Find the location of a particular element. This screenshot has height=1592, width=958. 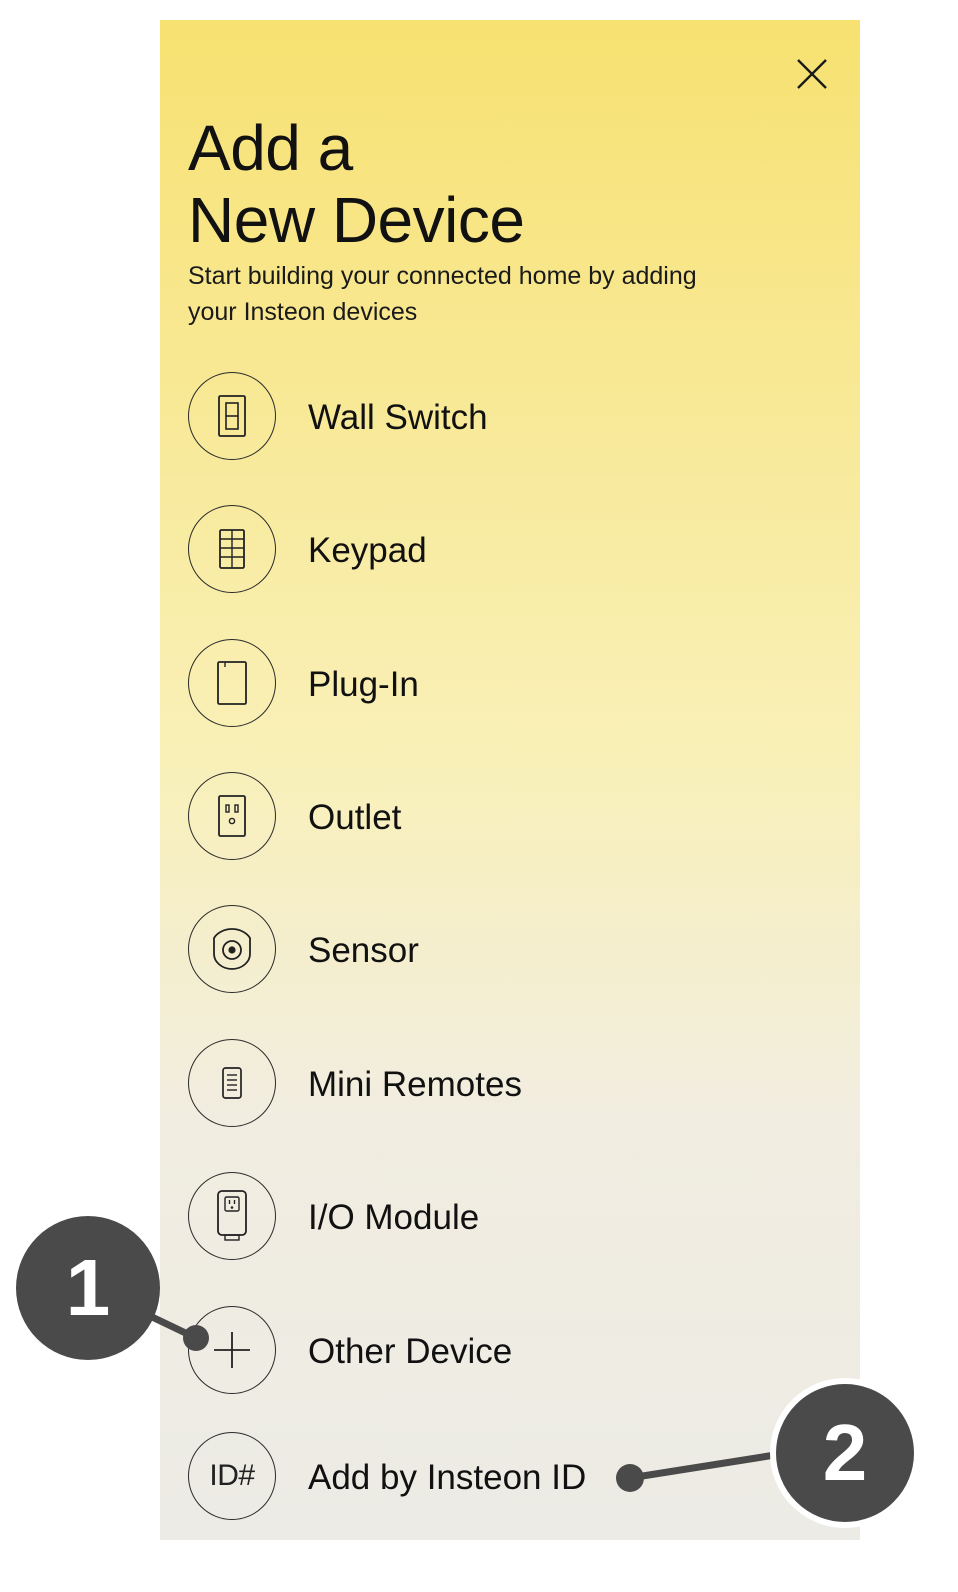

callout-number: 1 is located at coordinates (88, 1287).